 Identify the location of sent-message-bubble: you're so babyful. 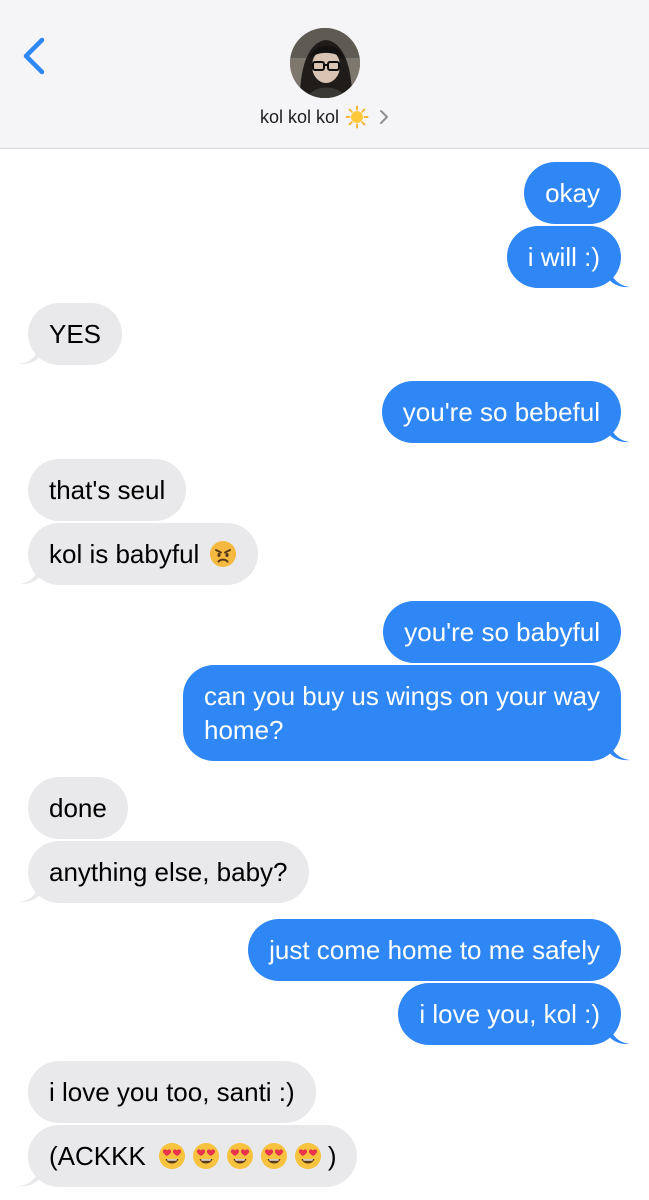
(502, 632).